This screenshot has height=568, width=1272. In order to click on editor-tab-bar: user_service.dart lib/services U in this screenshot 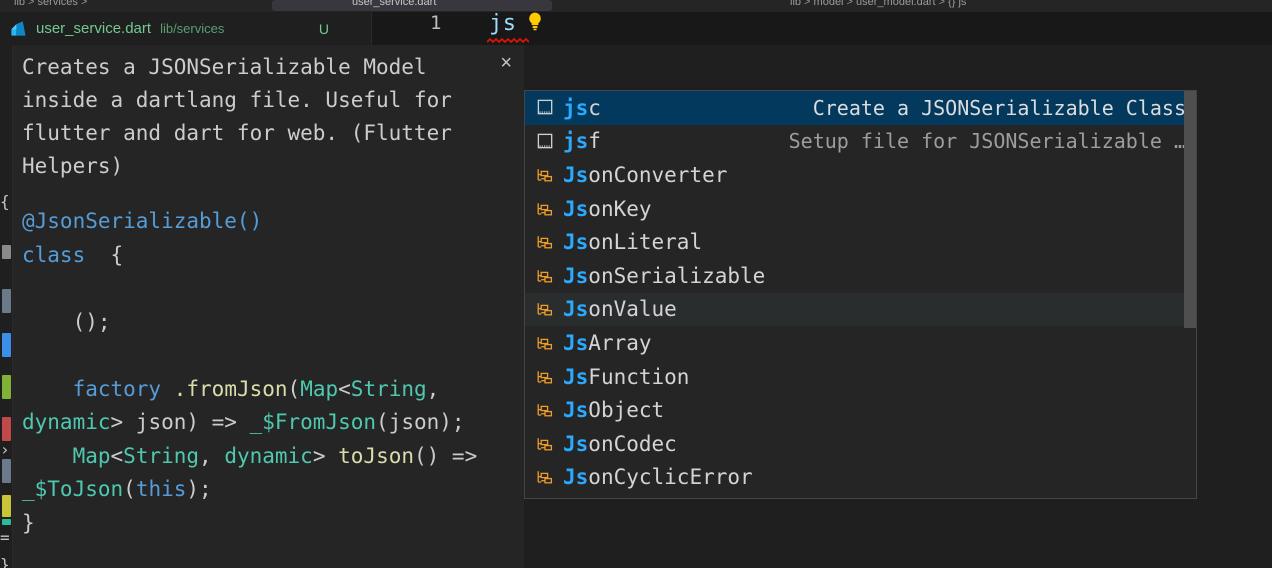, I will do `click(636, 28)`.